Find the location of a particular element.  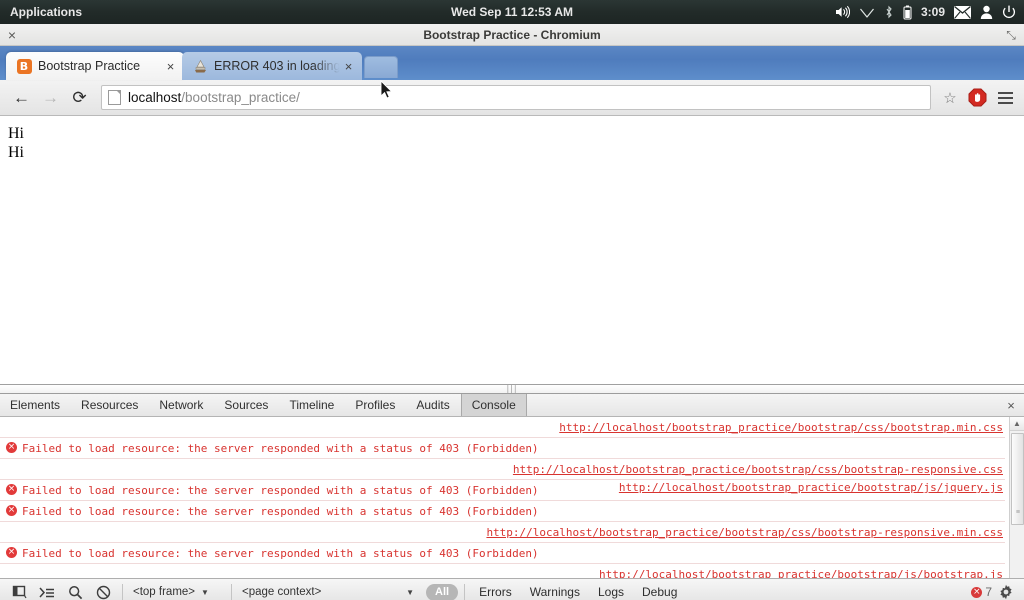

window-restore-button: ⤡ is located at coordinates (1011, 35).